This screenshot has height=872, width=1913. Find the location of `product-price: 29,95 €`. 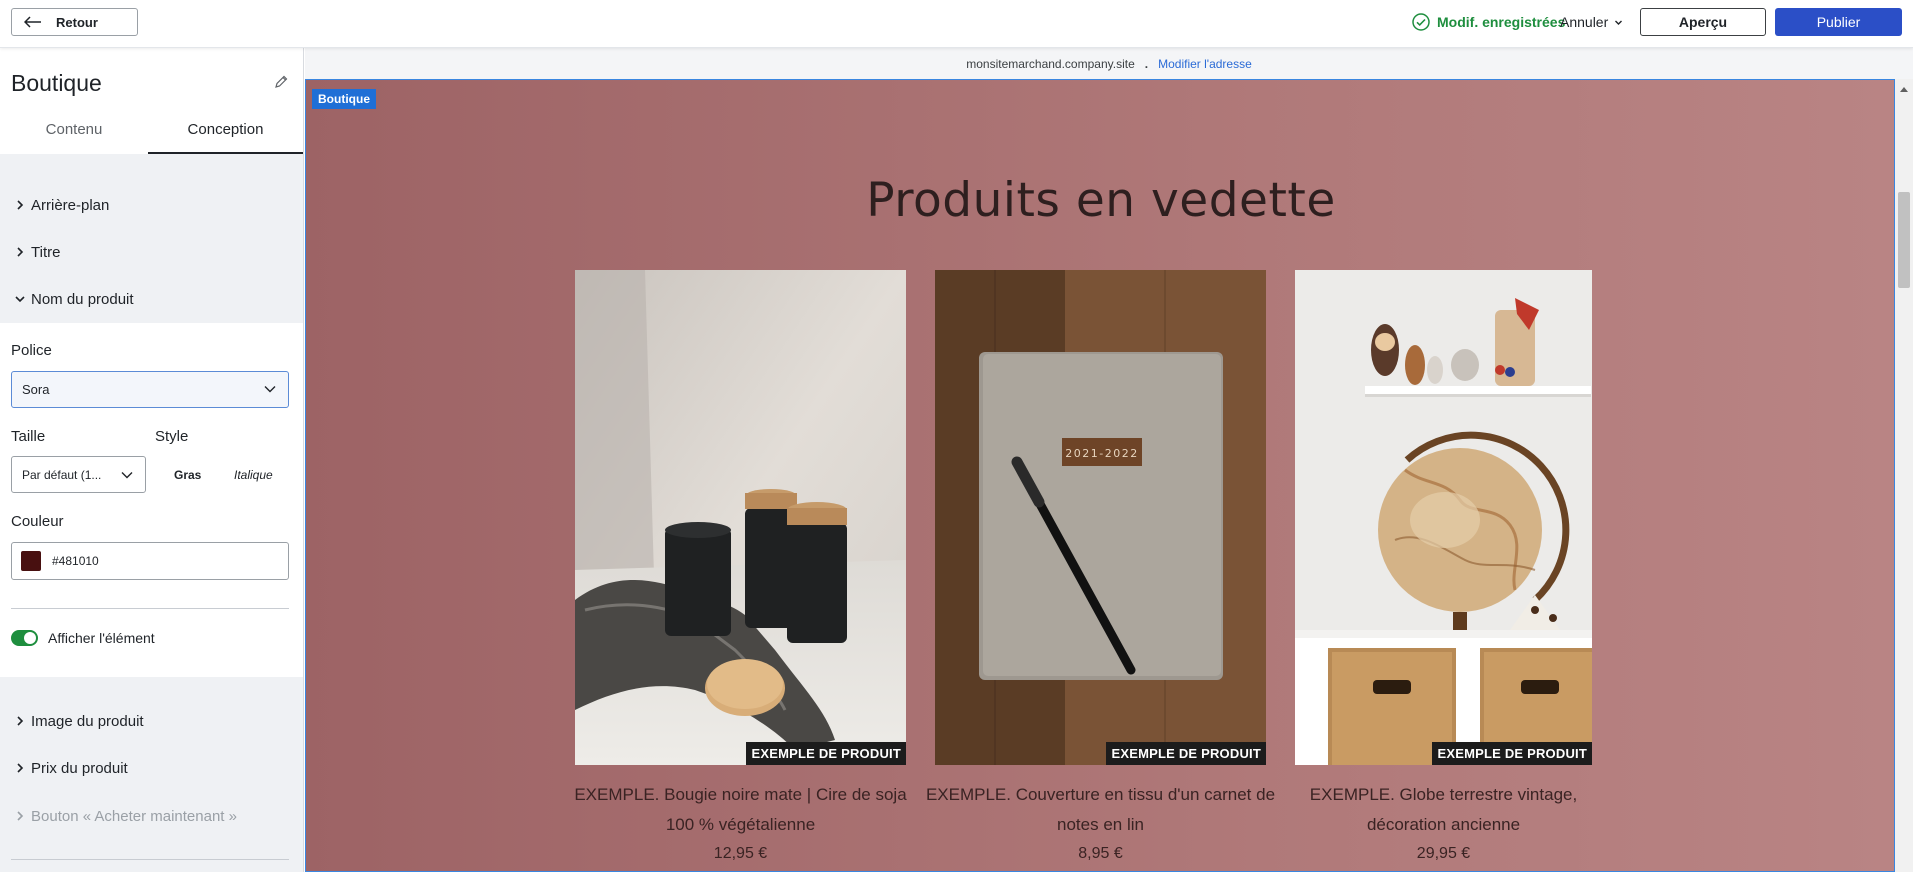

product-price: 29,95 € is located at coordinates (1443, 854).